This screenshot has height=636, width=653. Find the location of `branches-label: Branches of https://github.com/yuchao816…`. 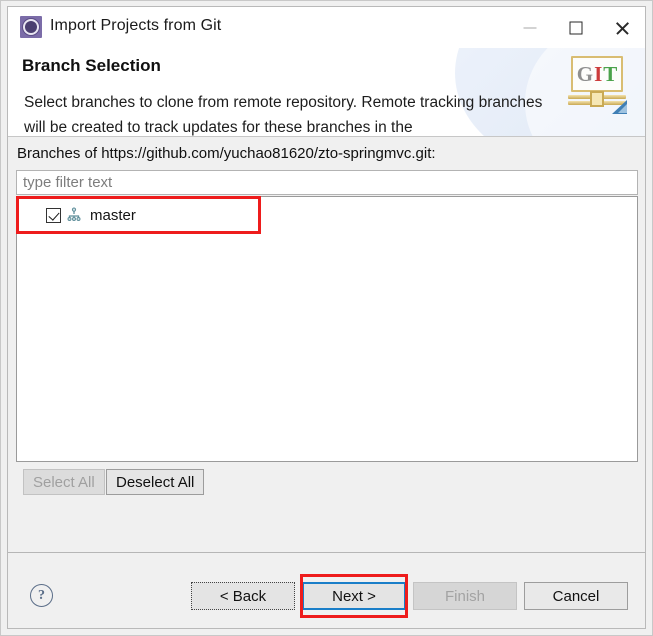

branches-label: Branches of https://github.com/yuchao816… is located at coordinates (226, 153).